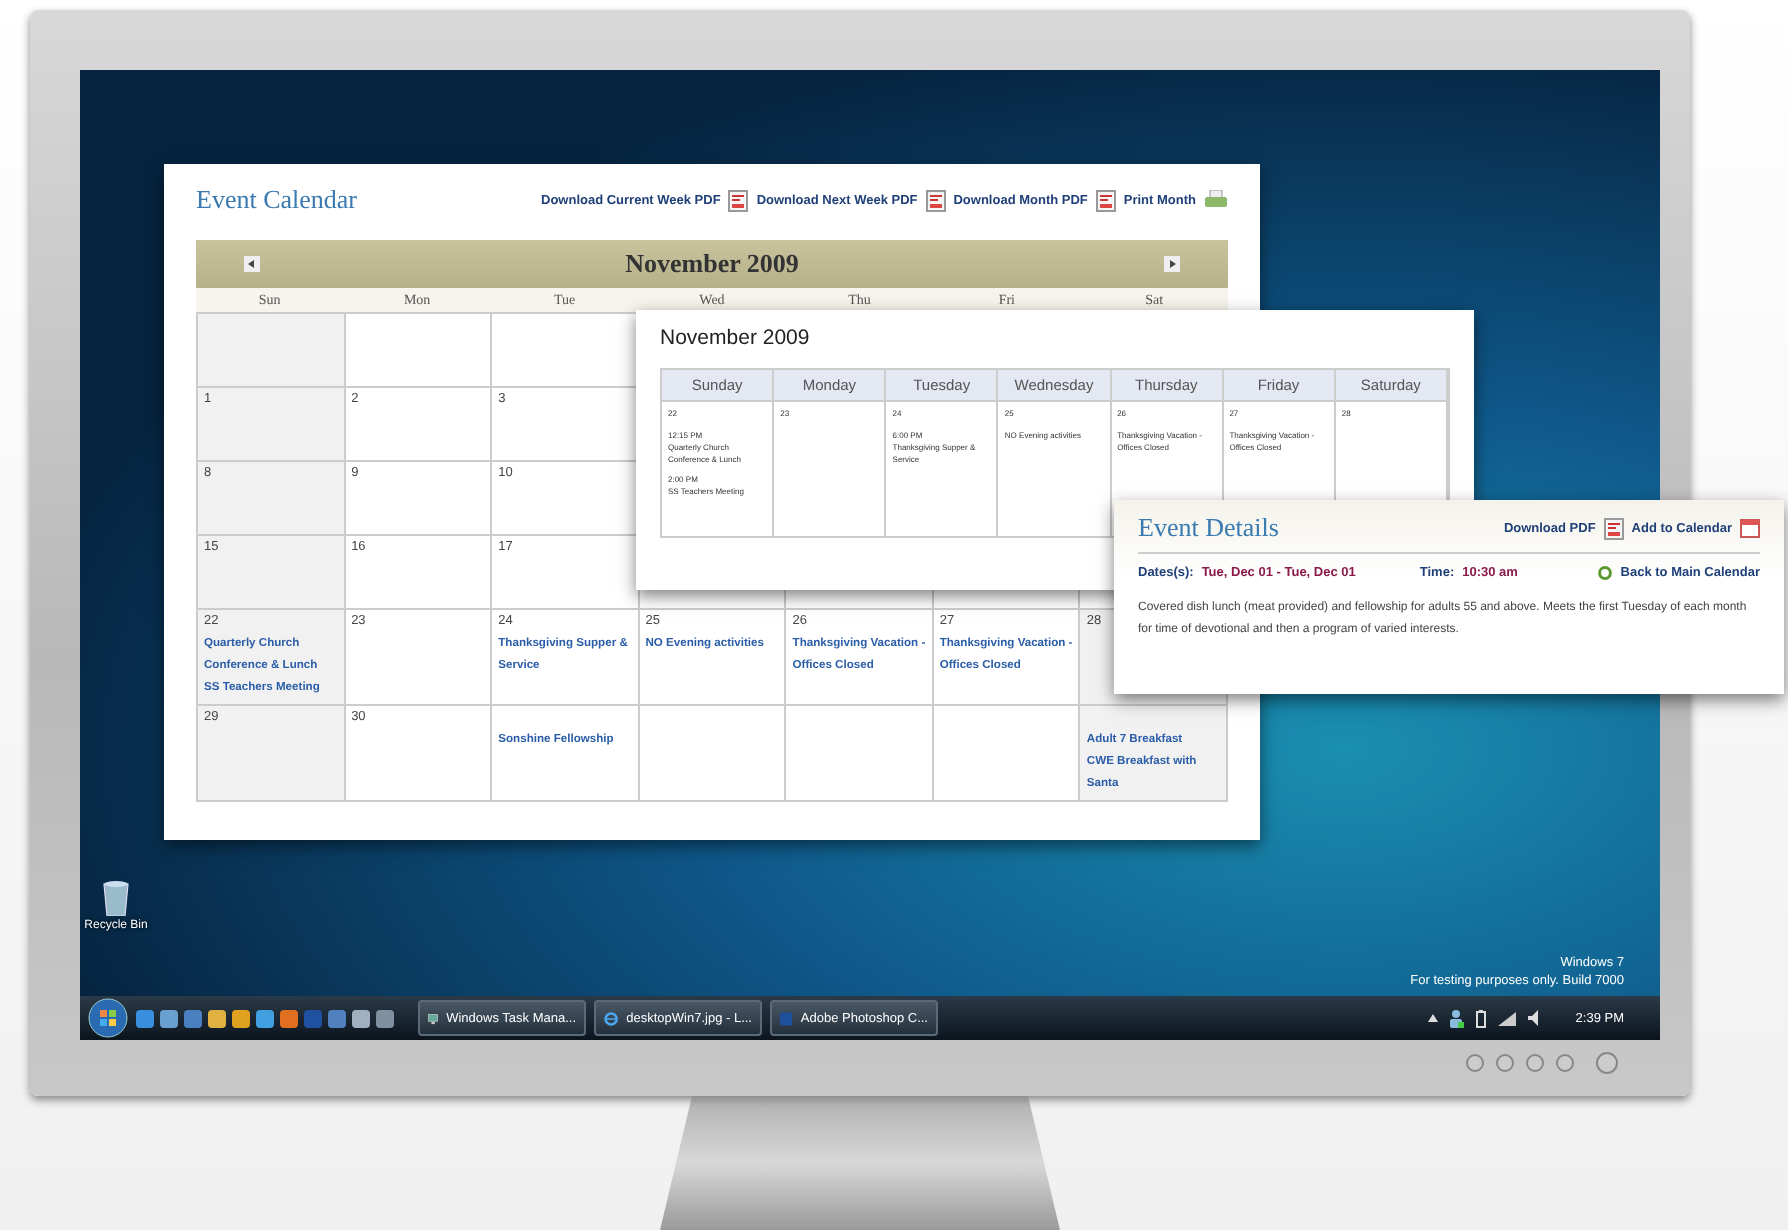  Describe the element at coordinates (1750, 528) in the screenshot. I see `calendar-icon` at that location.